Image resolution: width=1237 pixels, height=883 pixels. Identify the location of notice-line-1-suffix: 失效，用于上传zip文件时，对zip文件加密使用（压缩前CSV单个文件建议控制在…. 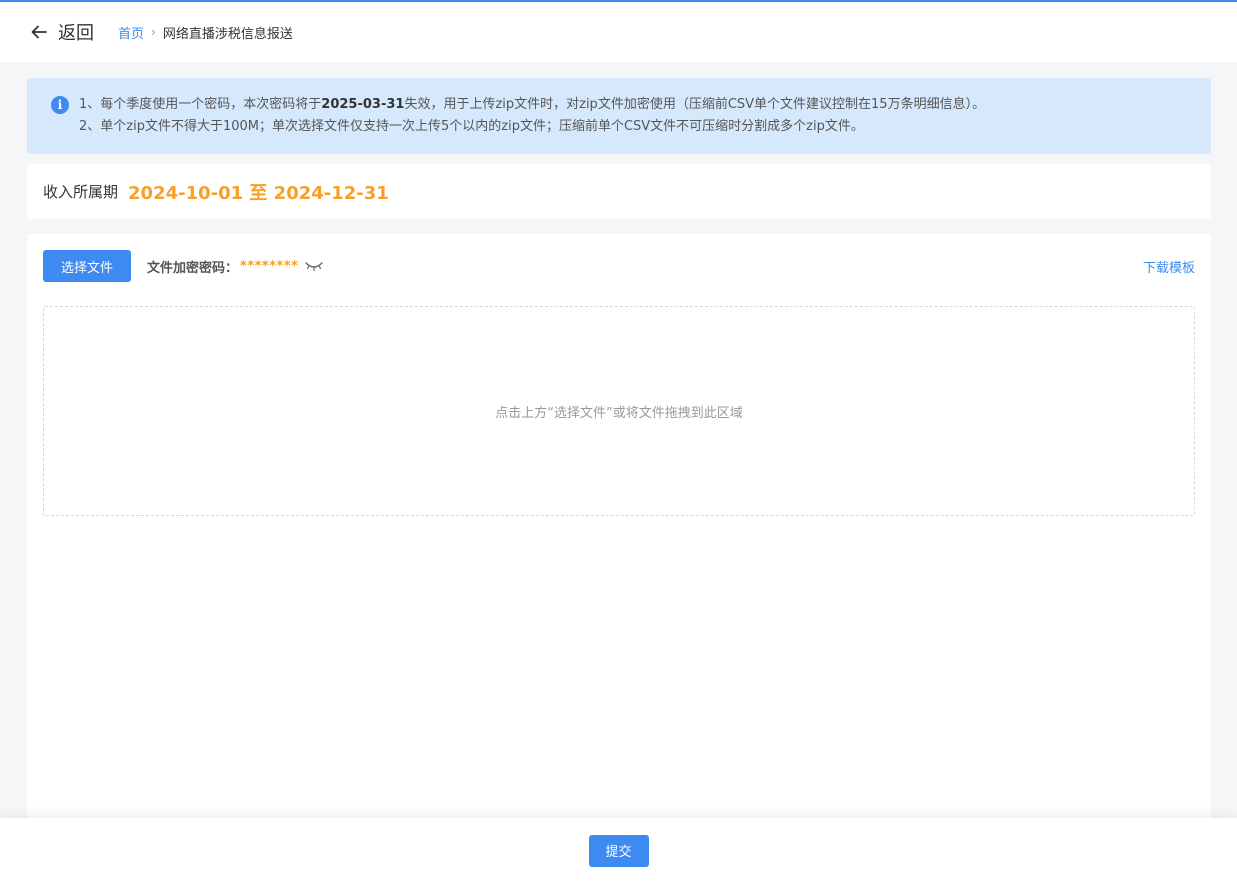
(695, 104).